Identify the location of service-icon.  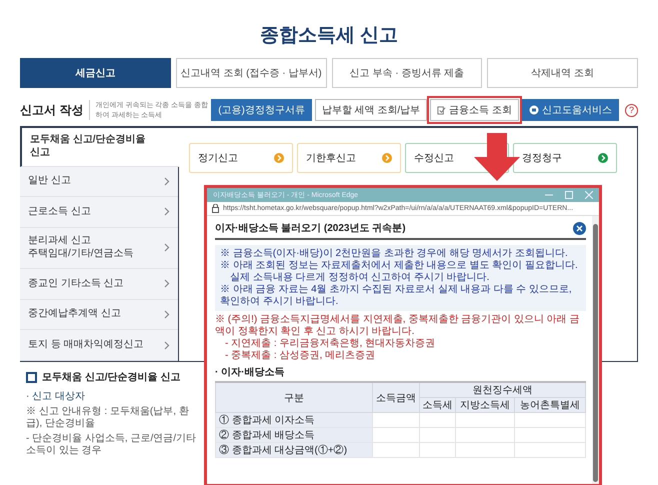
(534, 110).